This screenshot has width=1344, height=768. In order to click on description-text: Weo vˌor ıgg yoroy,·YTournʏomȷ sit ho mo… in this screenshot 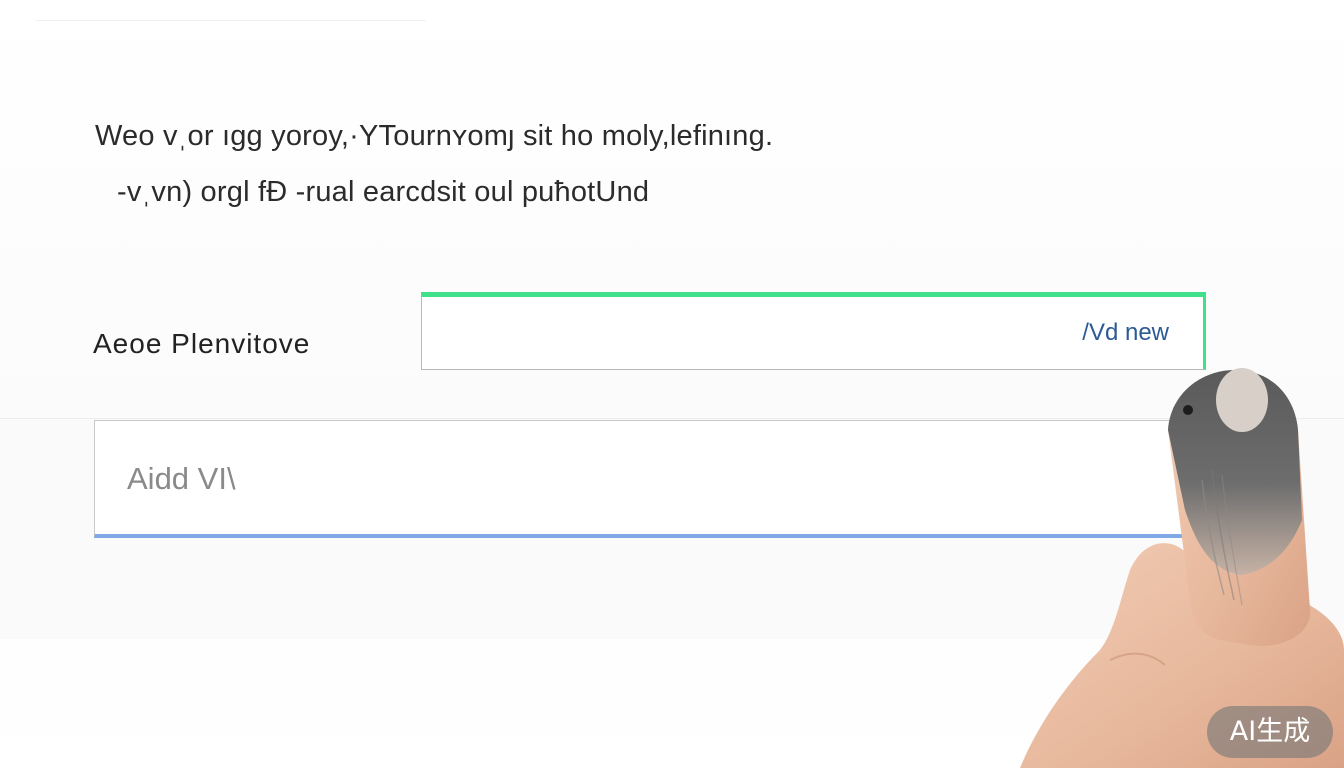, I will do `click(575, 164)`.